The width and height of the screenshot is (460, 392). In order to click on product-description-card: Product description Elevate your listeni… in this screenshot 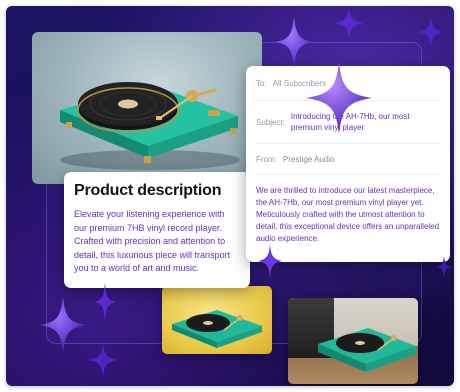, I will do `click(157, 230)`.